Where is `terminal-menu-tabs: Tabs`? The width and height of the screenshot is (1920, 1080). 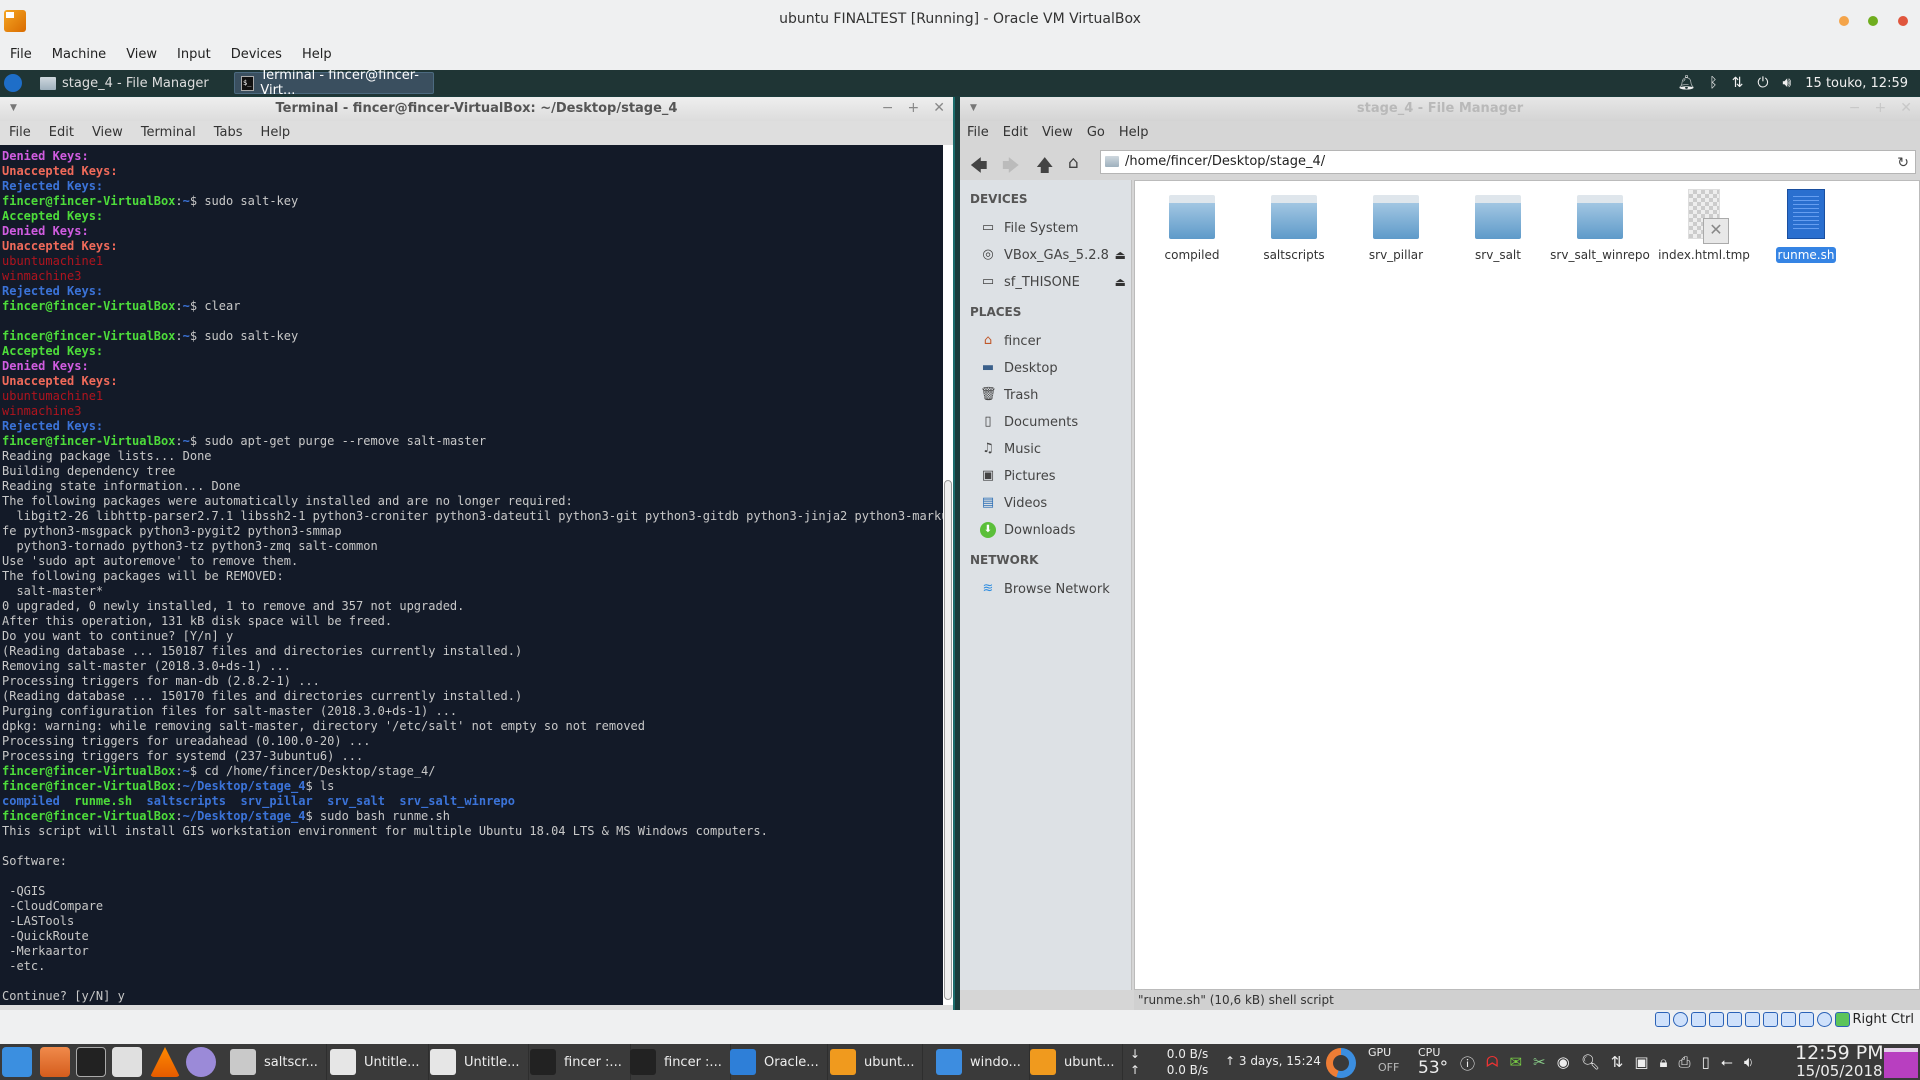
terminal-menu-tabs: Tabs is located at coordinates (228, 133).